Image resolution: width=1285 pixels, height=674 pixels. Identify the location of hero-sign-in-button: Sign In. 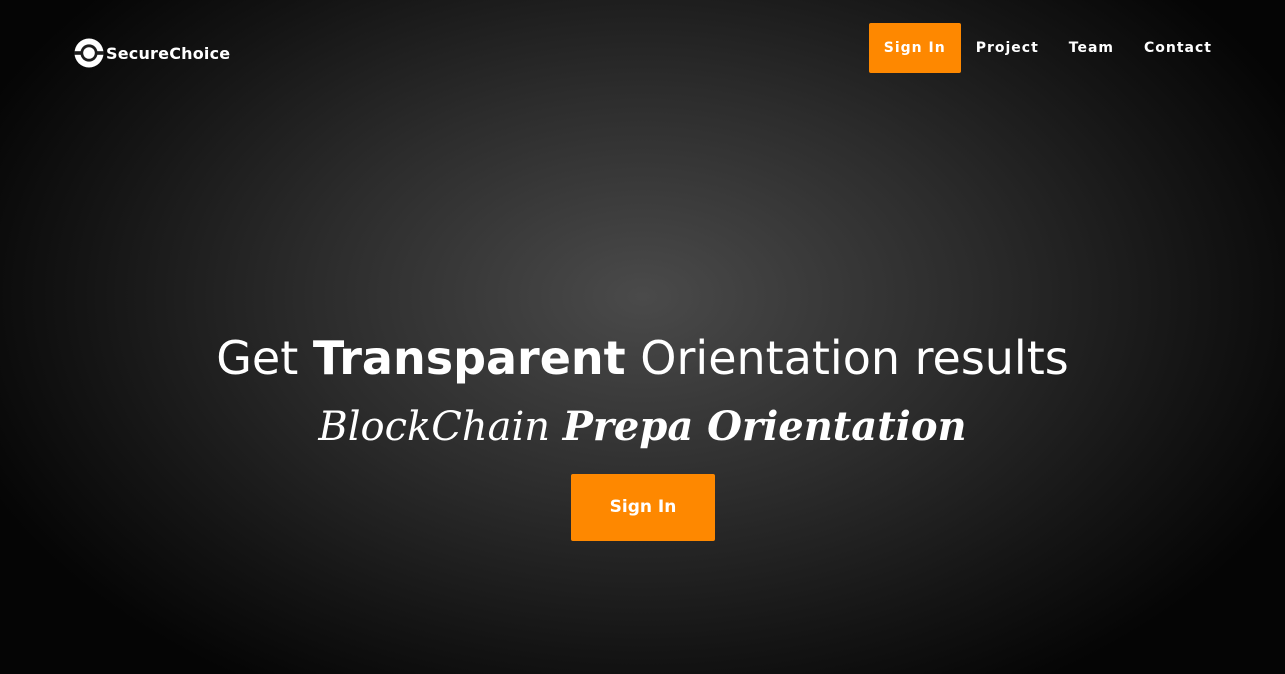
(643, 507).